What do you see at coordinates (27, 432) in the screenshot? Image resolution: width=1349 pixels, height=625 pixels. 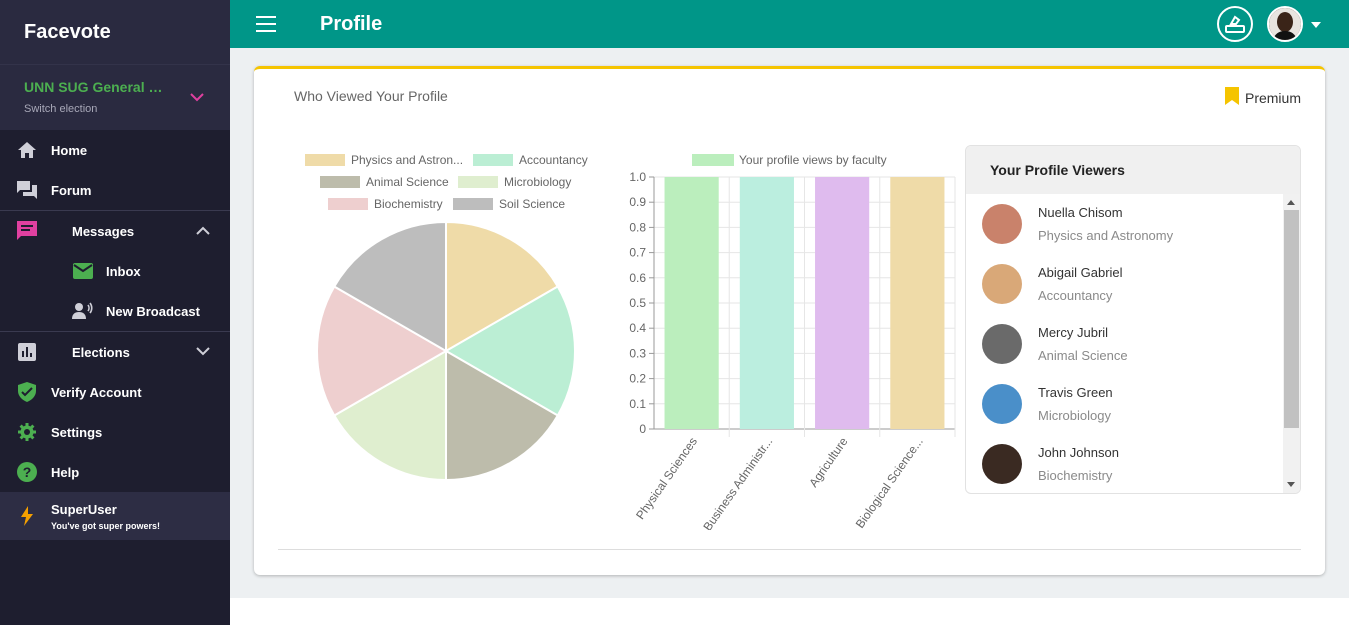 I see `gear-icon` at bounding box center [27, 432].